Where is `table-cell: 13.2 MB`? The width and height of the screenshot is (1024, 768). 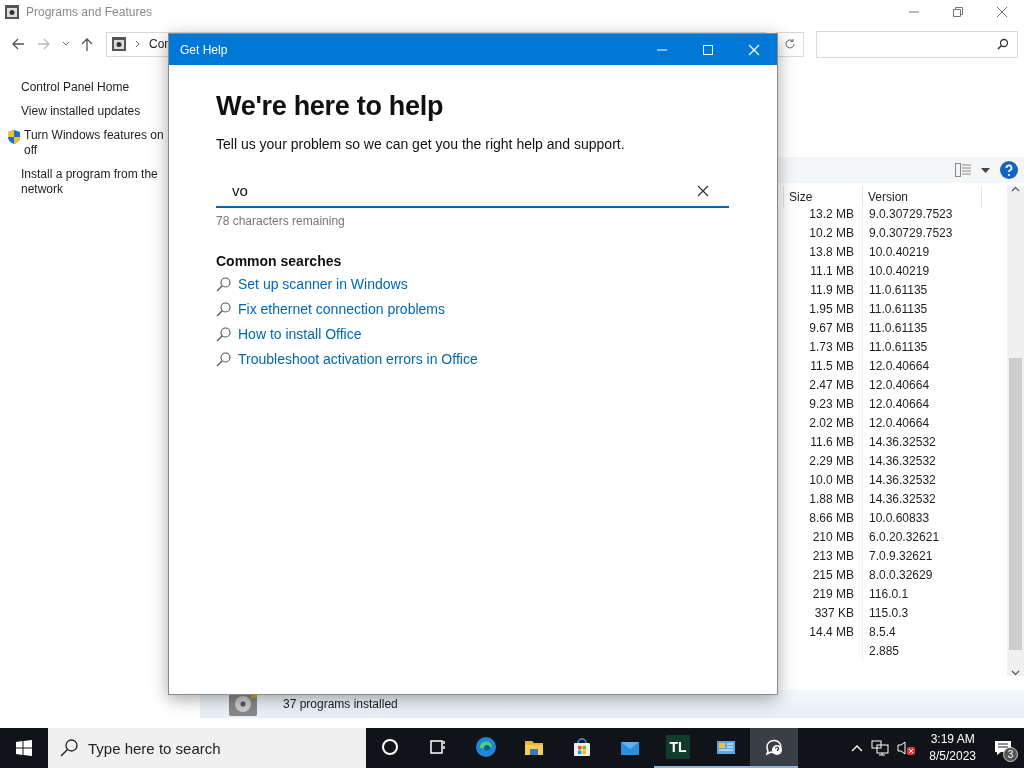 table-cell: 13.2 MB is located at coordinates (823, 214).